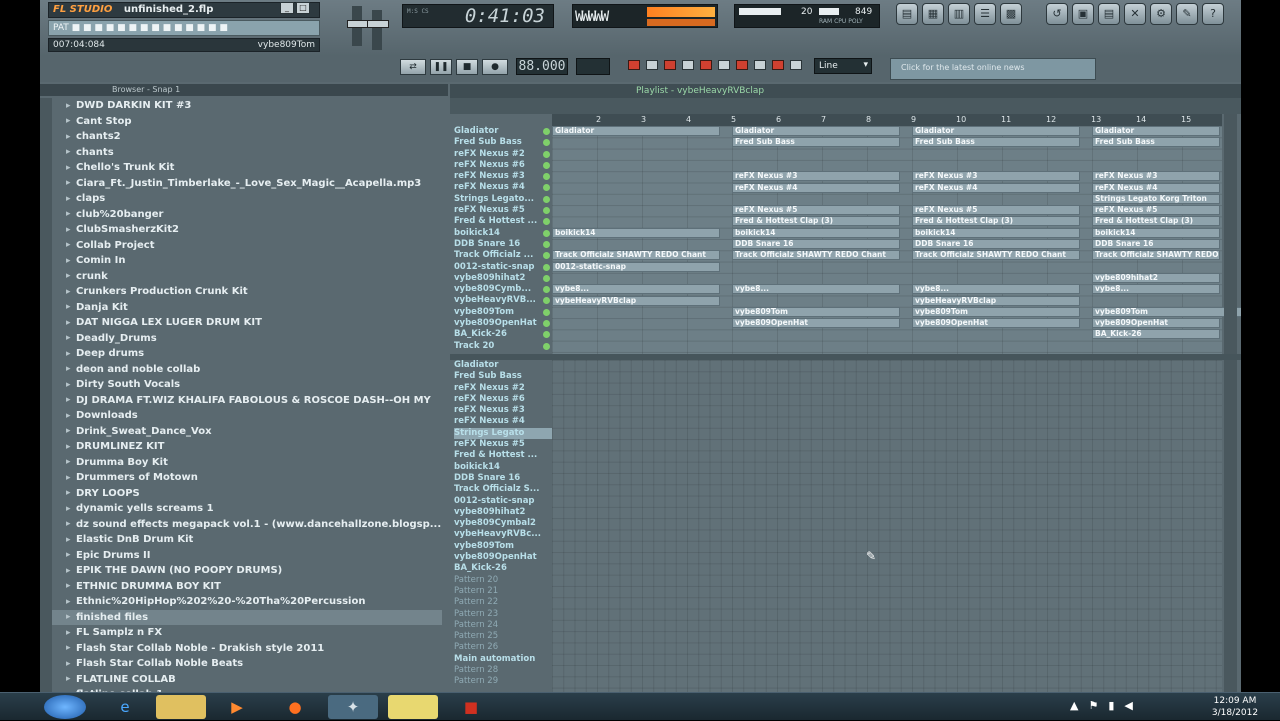 This screenshot has height=721, width=1280. Describe the element at coordinates (247, 664) in the screenshot. I see `browser-item: ▸ Flash Star Collab Noble Beats` at that location.